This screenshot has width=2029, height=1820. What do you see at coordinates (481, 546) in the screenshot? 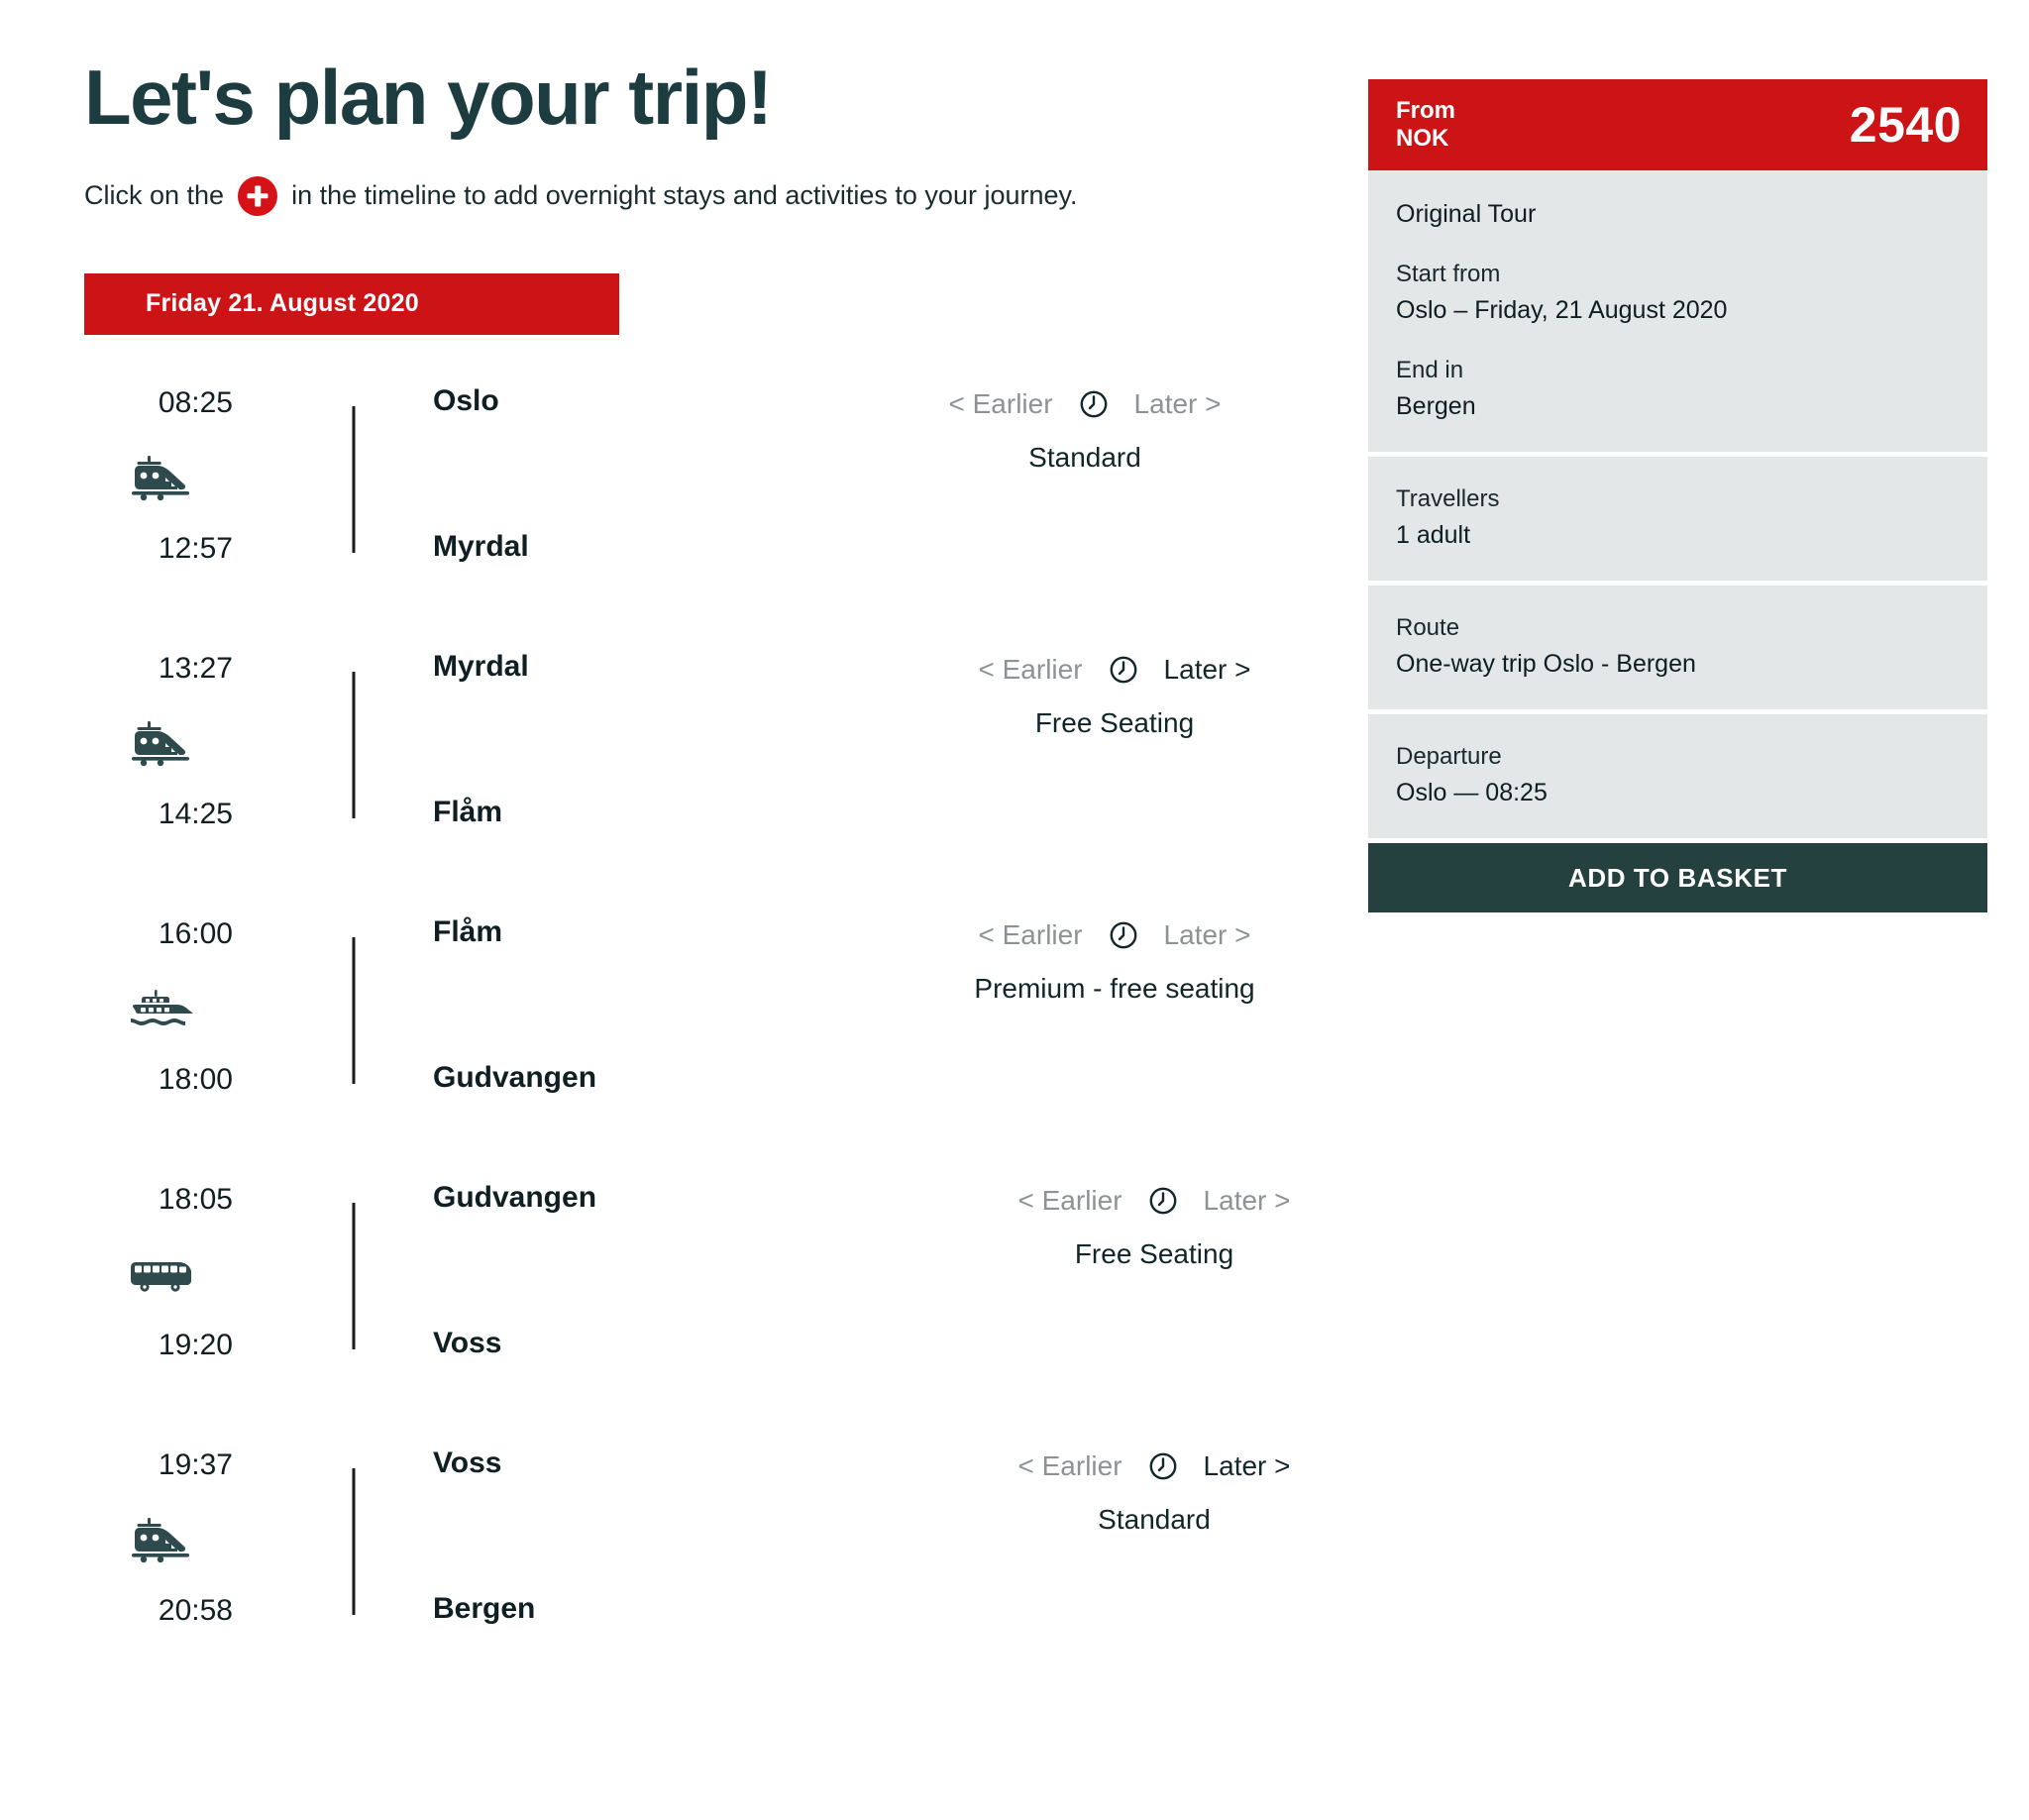
I see `segment-arrival-station: Myrdal` at bounding box center [481, 546].